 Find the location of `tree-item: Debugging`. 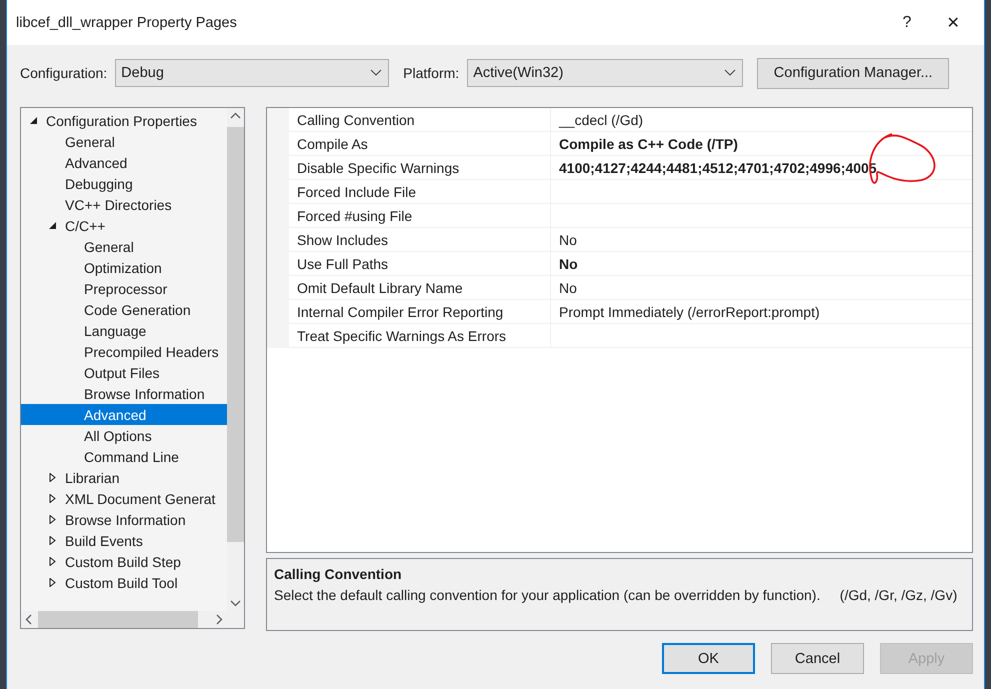

tree-item: Debugging is located at coordinates (124, 183).